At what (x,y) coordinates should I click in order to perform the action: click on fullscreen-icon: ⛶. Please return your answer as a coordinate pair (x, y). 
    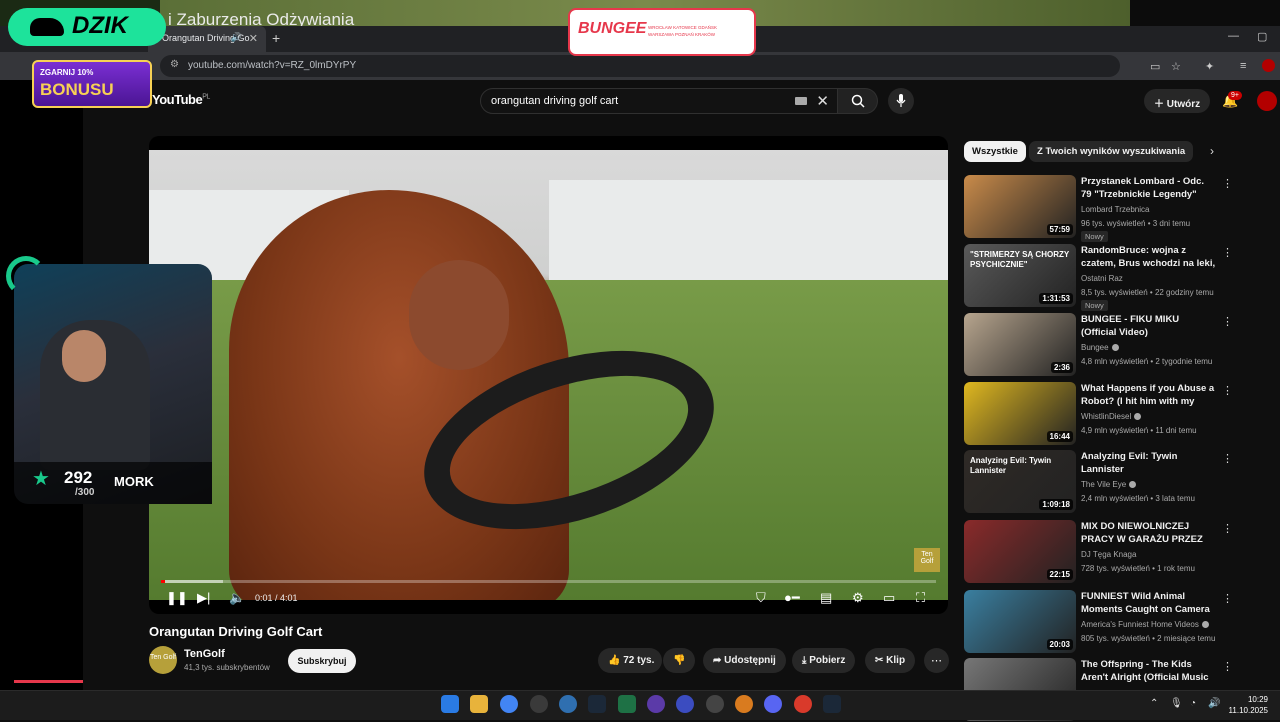
    Looking at the image, I should click on (920, 598).